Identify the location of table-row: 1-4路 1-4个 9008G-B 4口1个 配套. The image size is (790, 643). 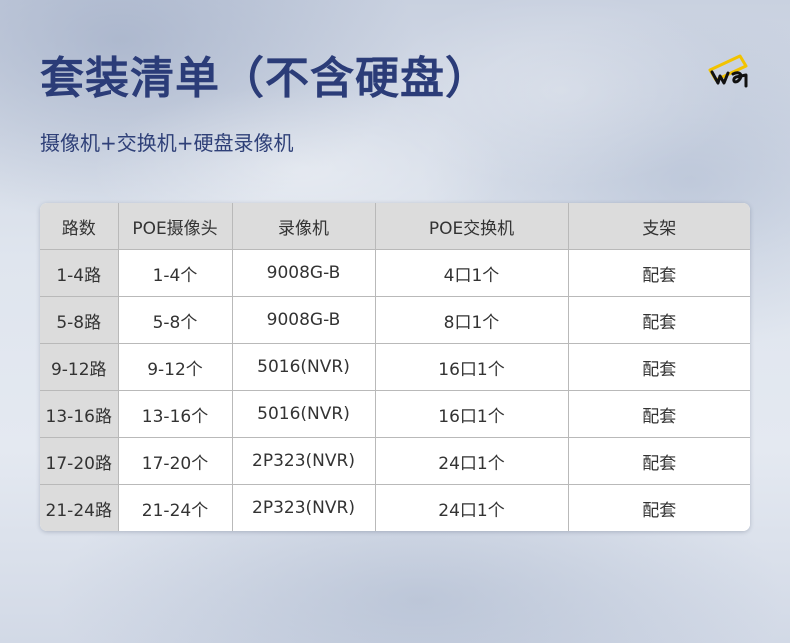
(395, 273).